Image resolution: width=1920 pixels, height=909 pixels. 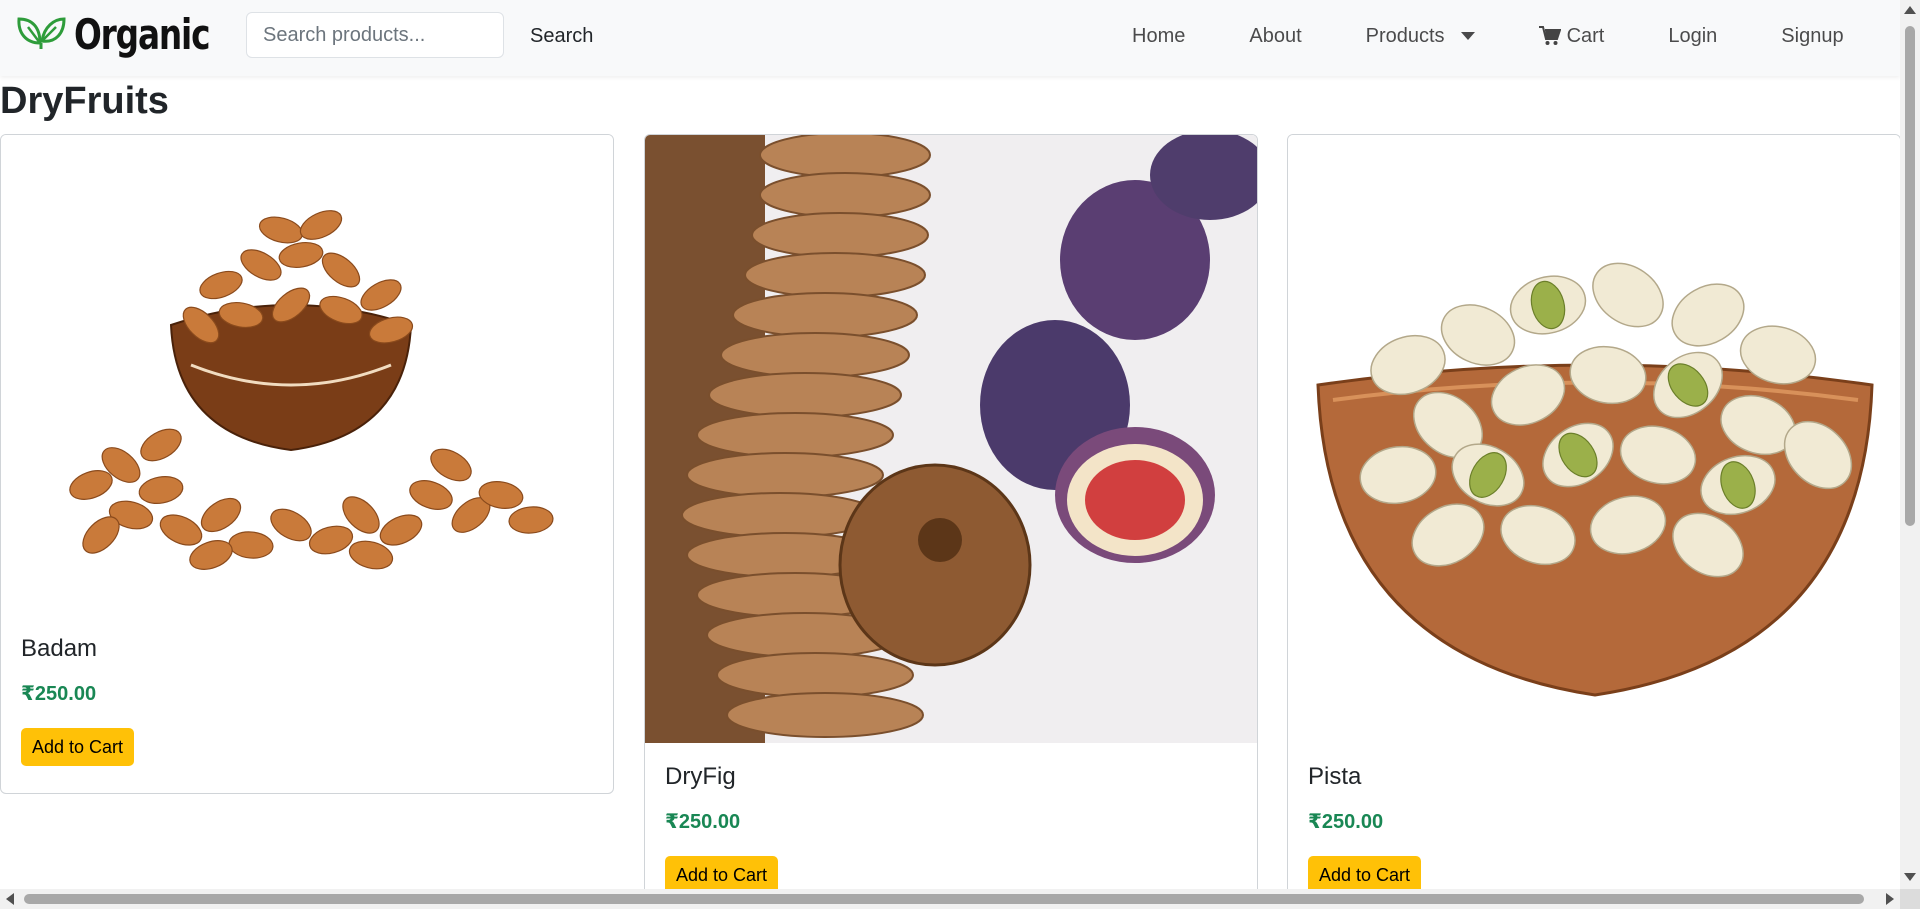 I want to click on vertical-scrollbar, so click(x=1910, y=454).